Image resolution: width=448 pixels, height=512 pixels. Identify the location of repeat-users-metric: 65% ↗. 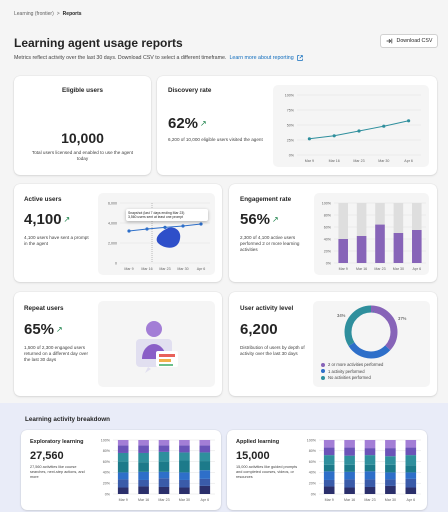
(43, 329).